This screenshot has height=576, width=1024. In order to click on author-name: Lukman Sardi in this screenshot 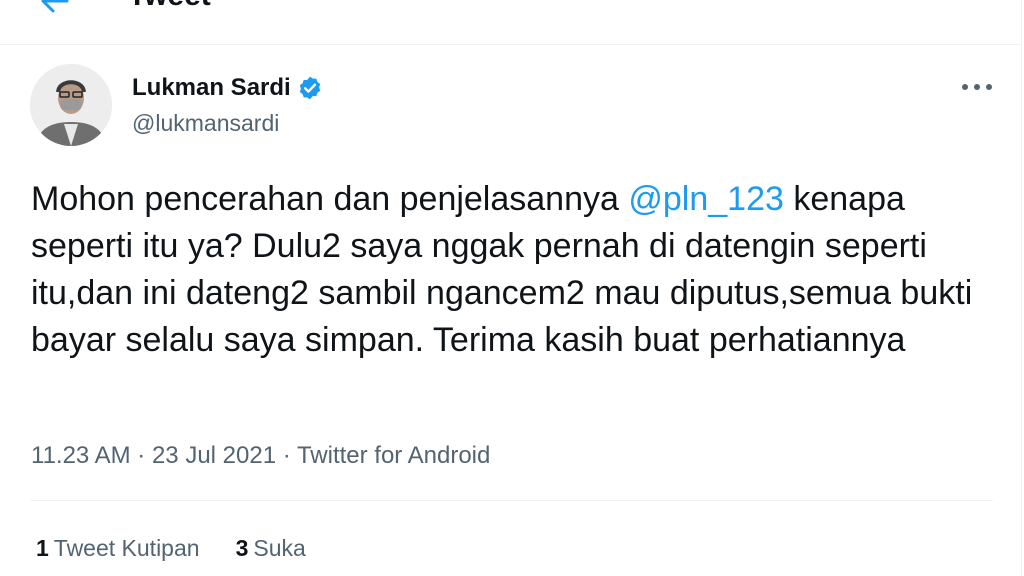, I will do `click(227, 88)`.